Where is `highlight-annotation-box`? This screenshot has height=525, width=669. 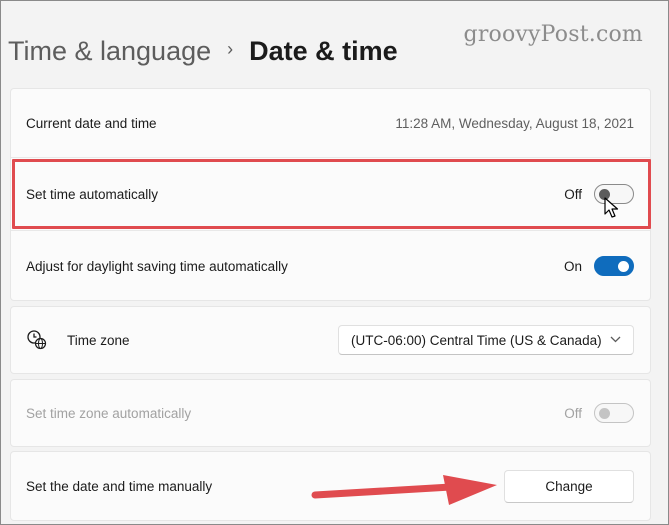 highlight-annotation-box is located at coordinates (331, 194).